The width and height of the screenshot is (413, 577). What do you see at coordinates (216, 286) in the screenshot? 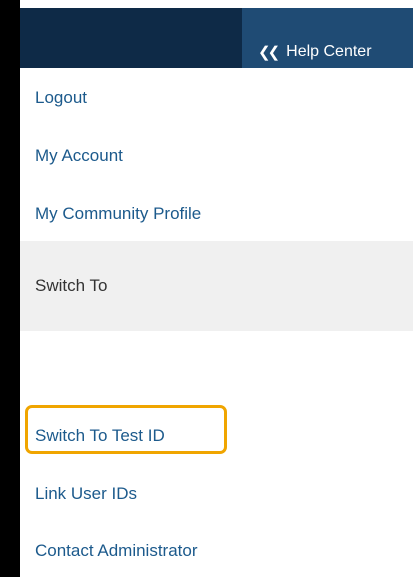
I see `switch-to-section: Switch To` at bounding box center [216, 286].